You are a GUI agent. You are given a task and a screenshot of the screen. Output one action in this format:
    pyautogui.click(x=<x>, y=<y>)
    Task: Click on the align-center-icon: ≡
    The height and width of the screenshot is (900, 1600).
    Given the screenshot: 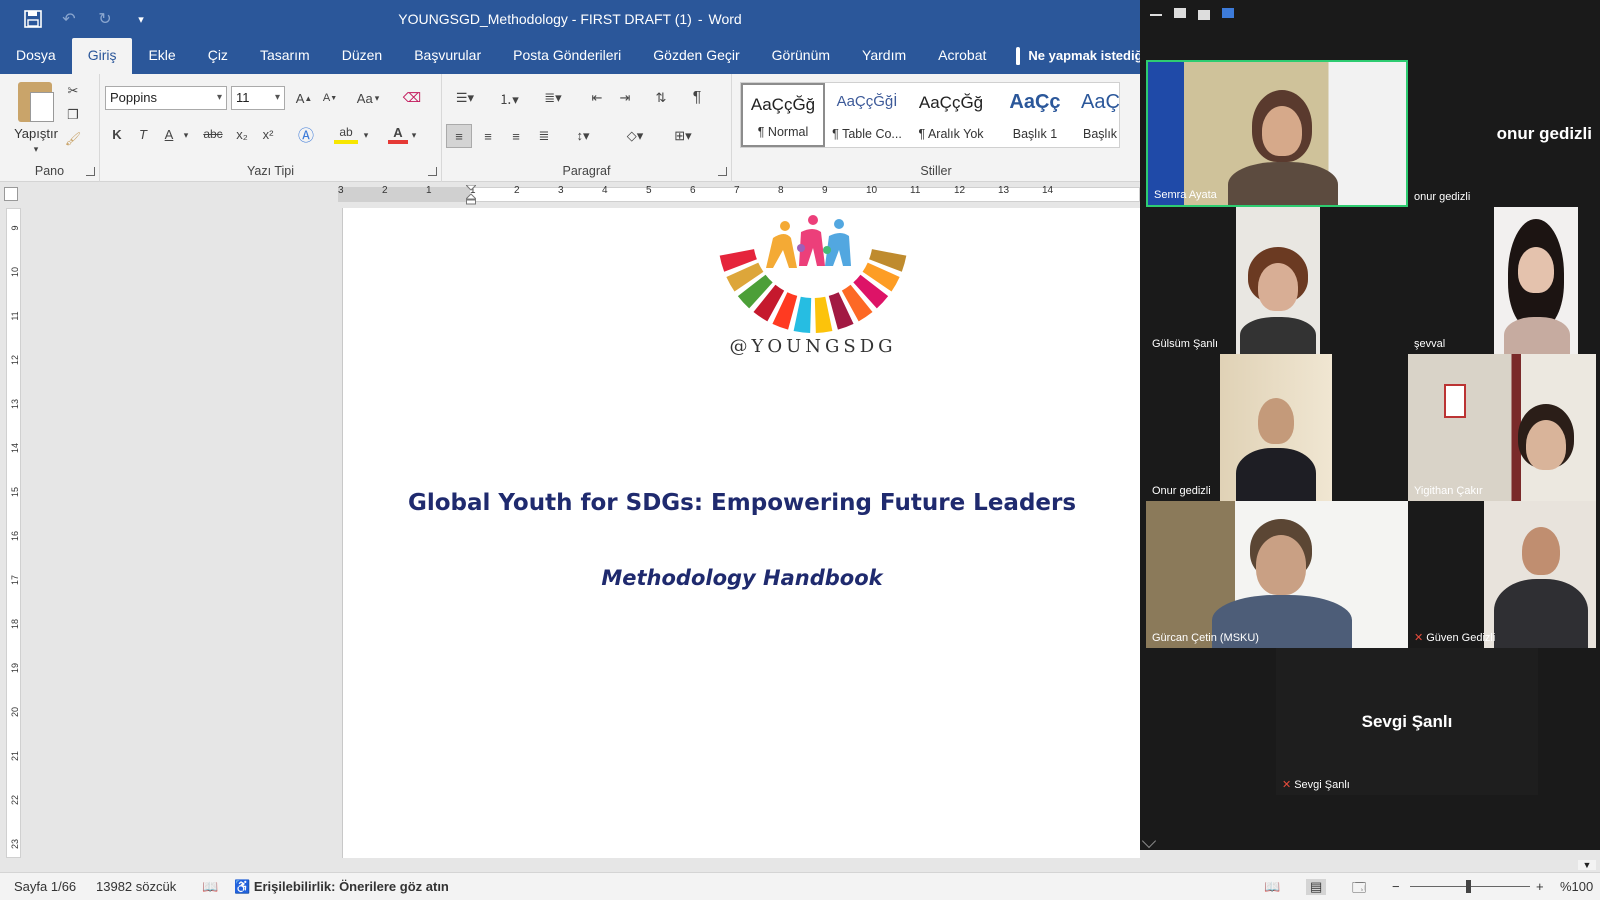 What is the action you would take?
    pyautogui.click(x=488, y=136)
    